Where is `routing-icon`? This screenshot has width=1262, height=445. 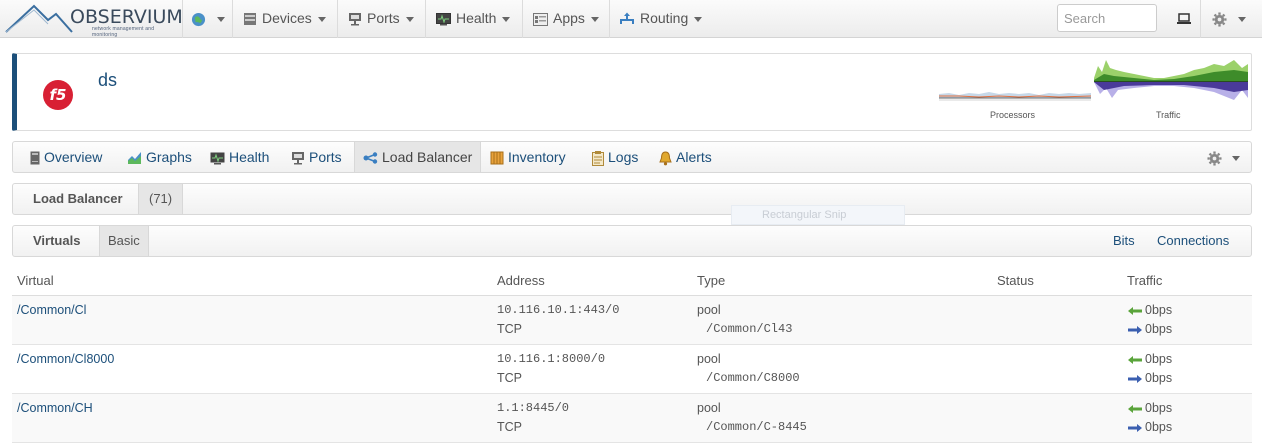 routing-icon is located at coordinates (627, 18).